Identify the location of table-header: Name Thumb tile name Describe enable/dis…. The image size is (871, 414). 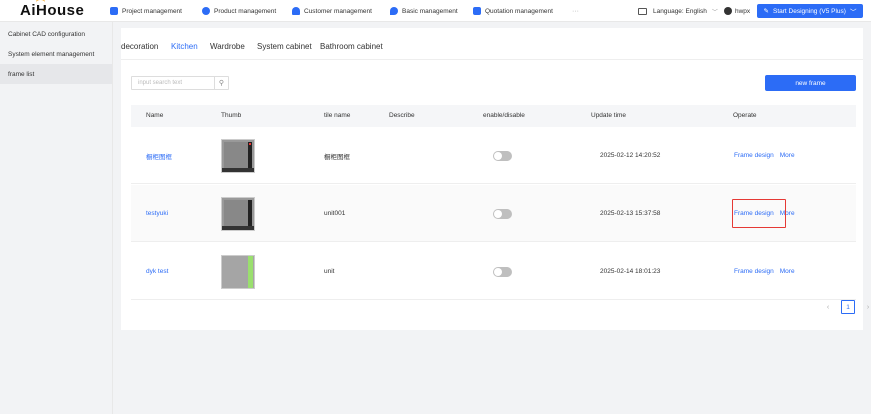
(493, 116).